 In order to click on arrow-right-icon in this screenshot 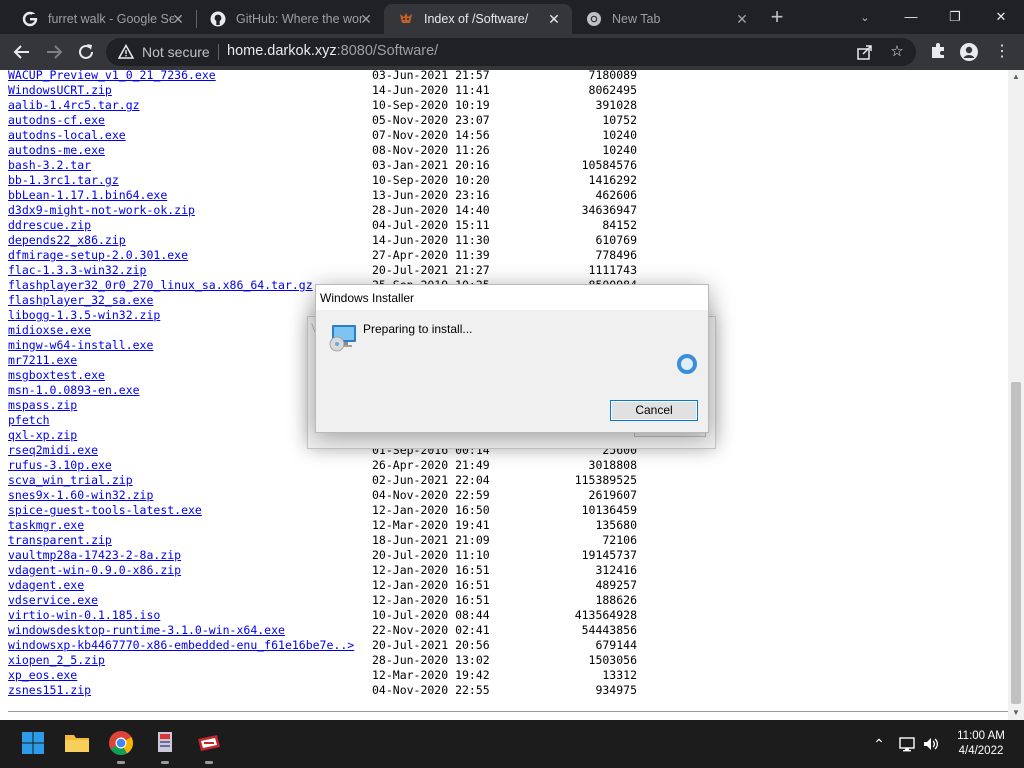, I will do `click(55, 52)`.